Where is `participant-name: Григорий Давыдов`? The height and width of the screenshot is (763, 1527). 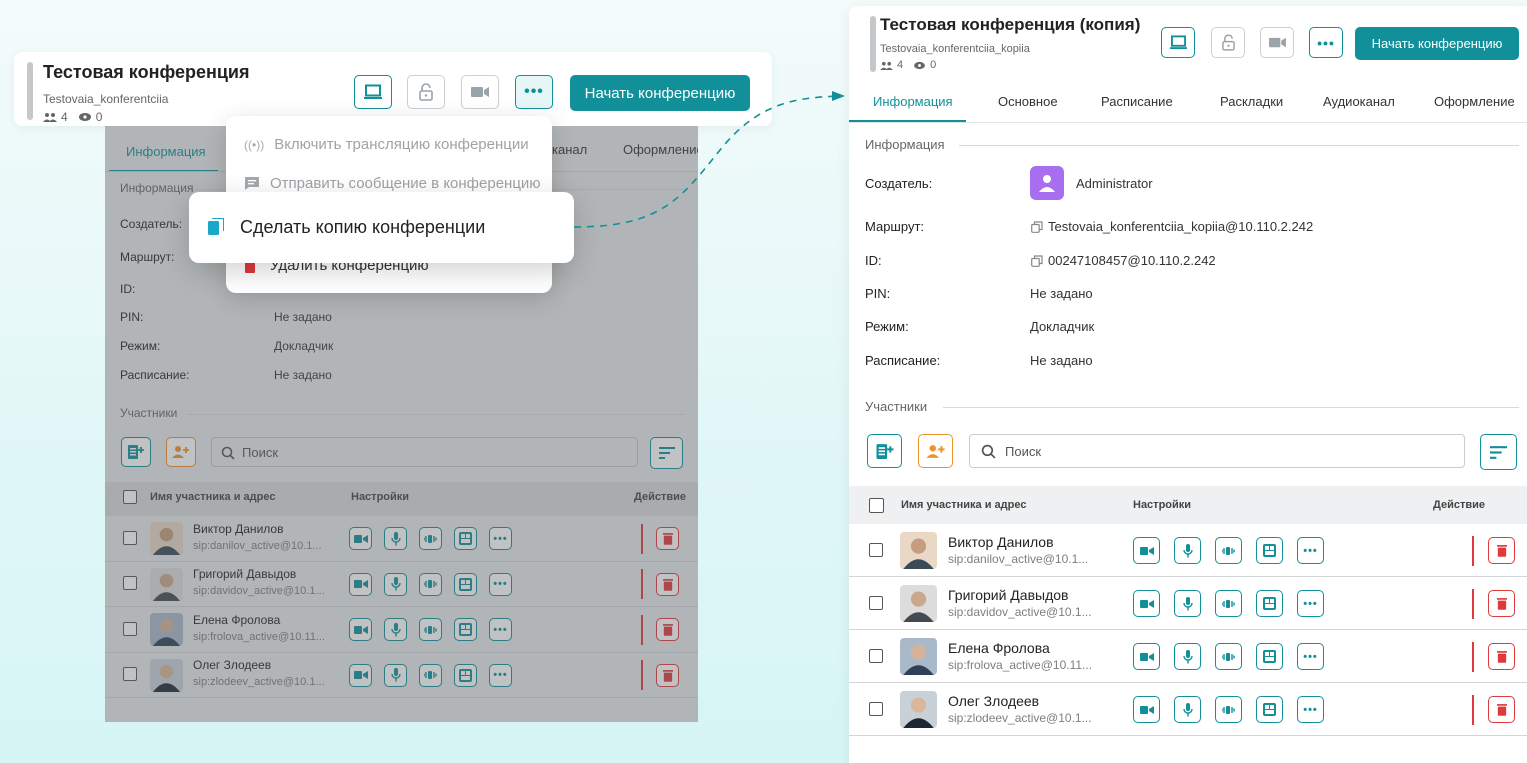 participant-name: Григорий Давыдов is located at coordinates (1008, 594).